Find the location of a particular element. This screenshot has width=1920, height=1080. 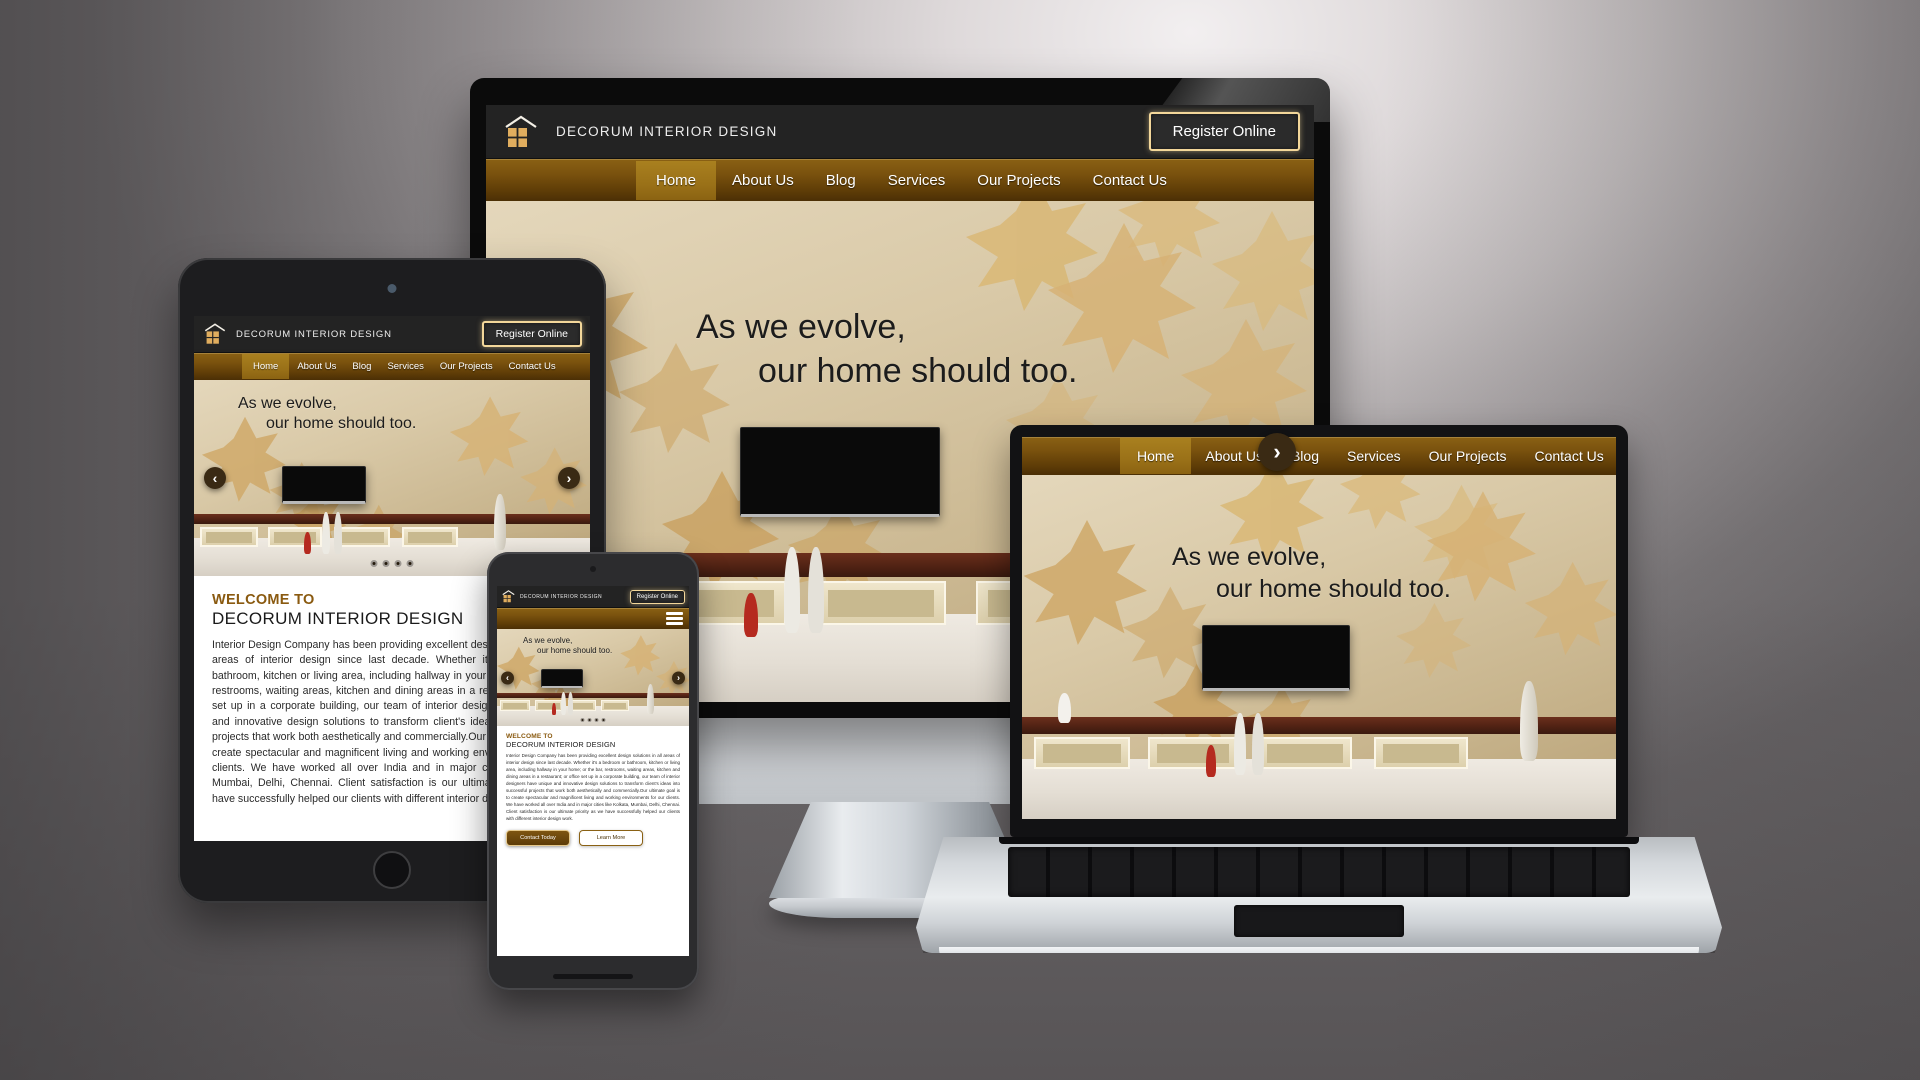

welcome-eyebrow: WELCOME TO is located at coordinates (529, 736).